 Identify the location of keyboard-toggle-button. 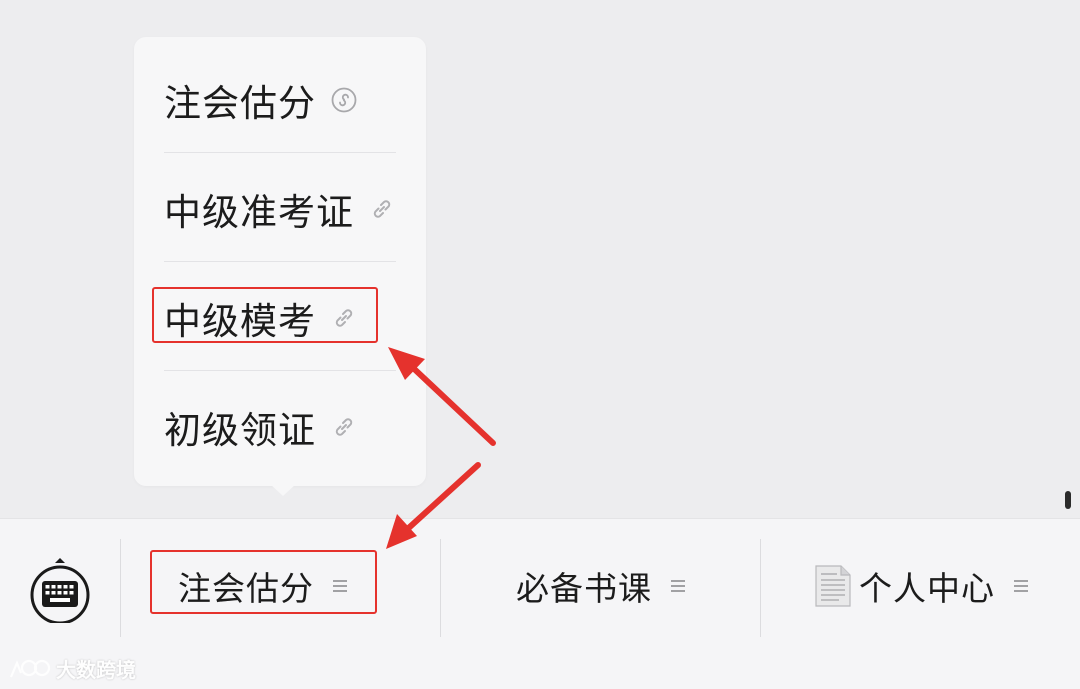
(60, 591).